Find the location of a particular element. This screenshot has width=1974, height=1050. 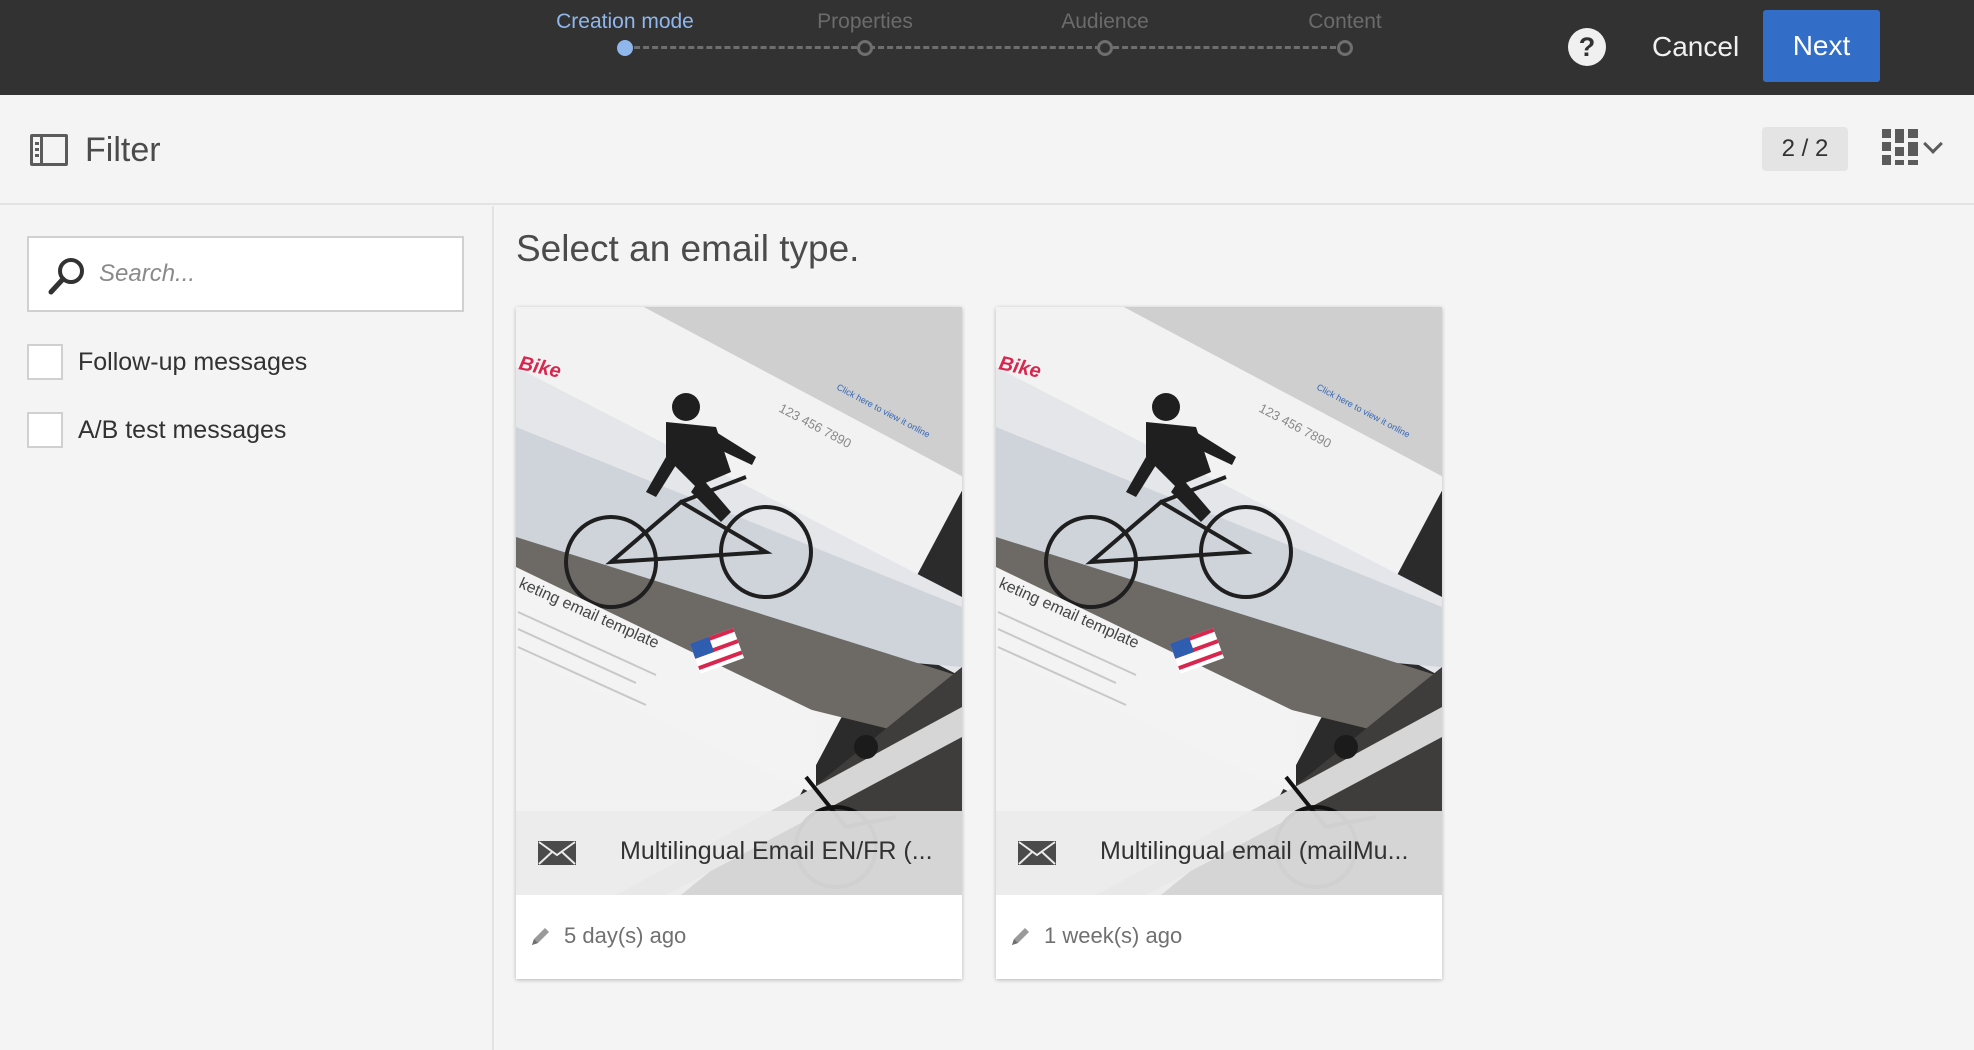

search-input is located at coordinates (279, 274).